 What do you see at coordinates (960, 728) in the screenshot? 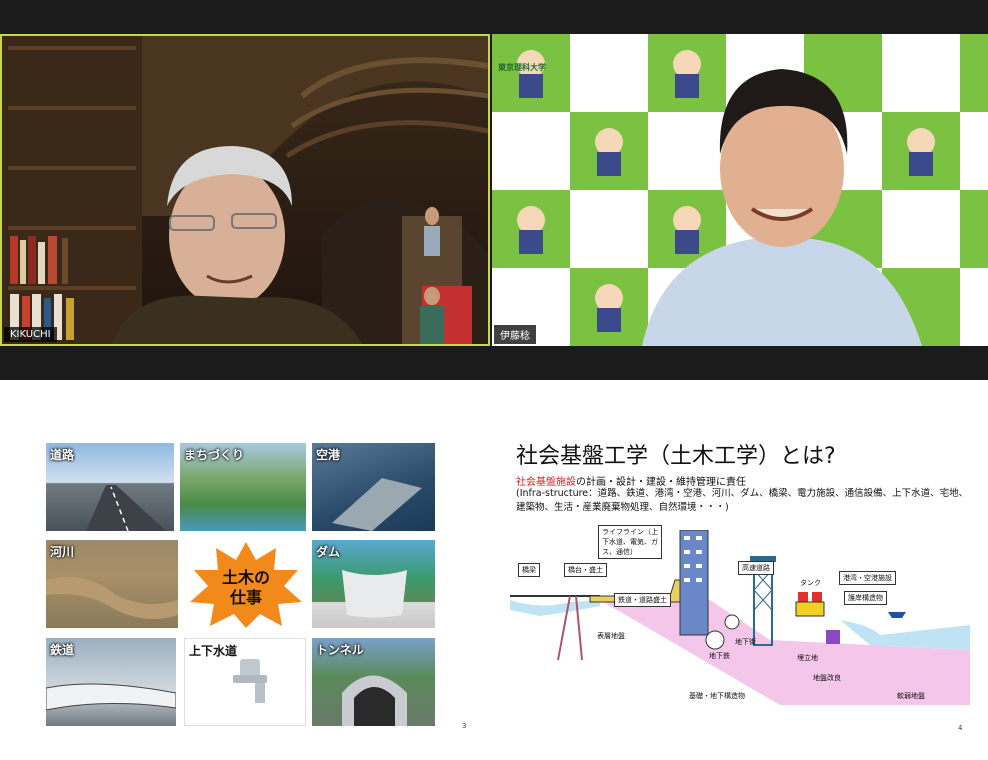
I see `slide-page-number: 4` at bounding box center [960, 728].